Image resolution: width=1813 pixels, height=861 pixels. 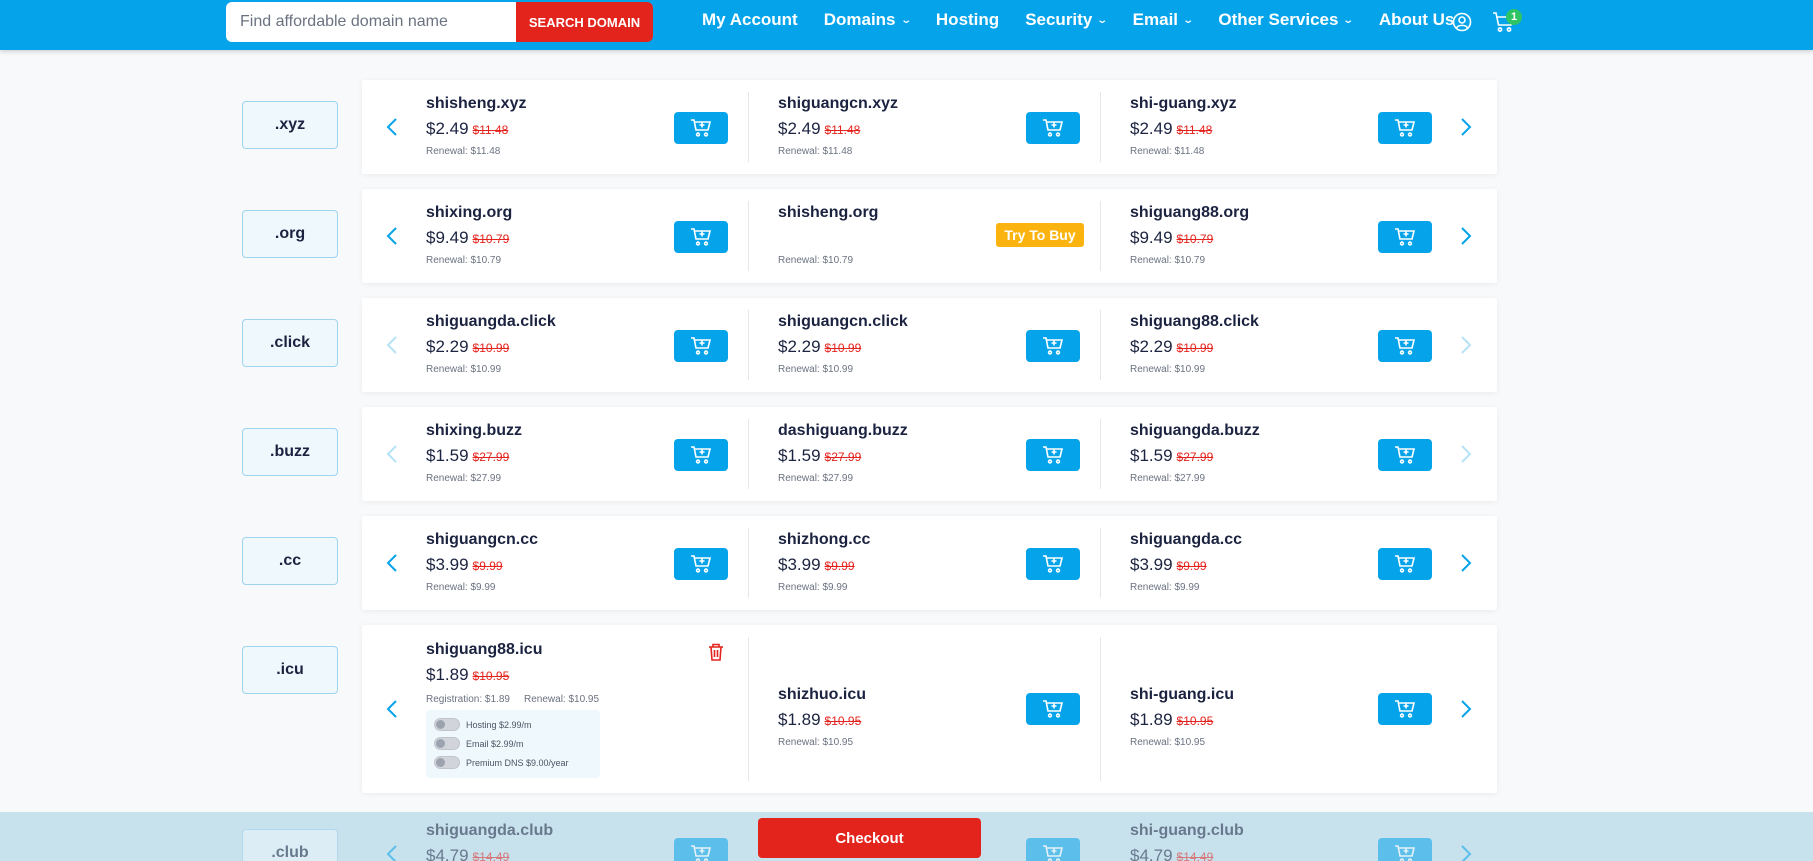 I want to click on addon-option: Email $2.99/m, so click(x=479, y=743).